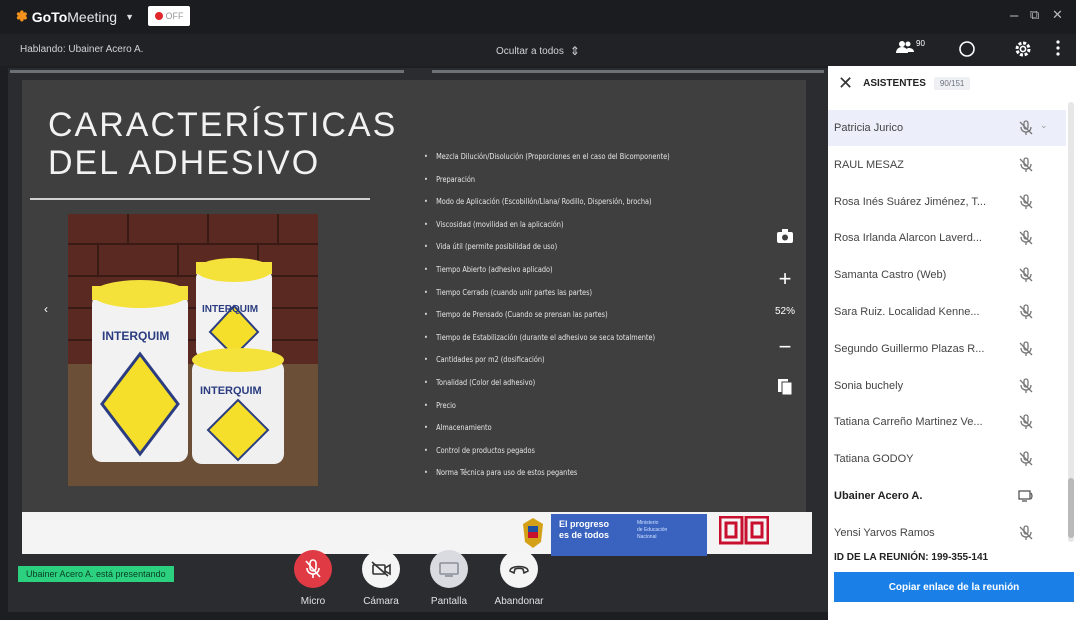 The width and height of the screenshot is (1076, 620). I want to click on chevron-down-icon: ⌄, so click(1044, 125).